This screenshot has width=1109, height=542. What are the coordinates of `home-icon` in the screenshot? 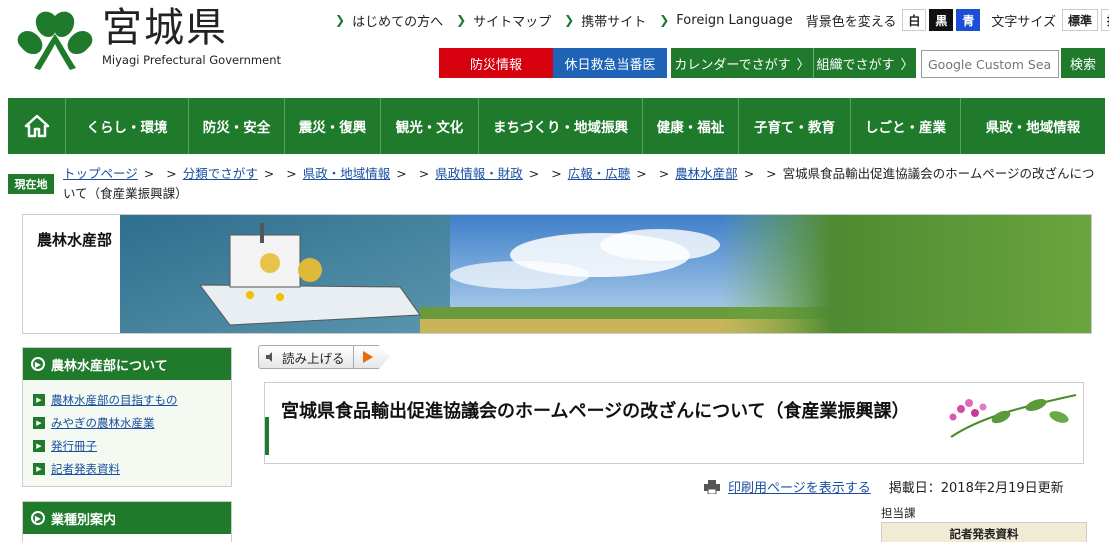 It's located at (36, 126).